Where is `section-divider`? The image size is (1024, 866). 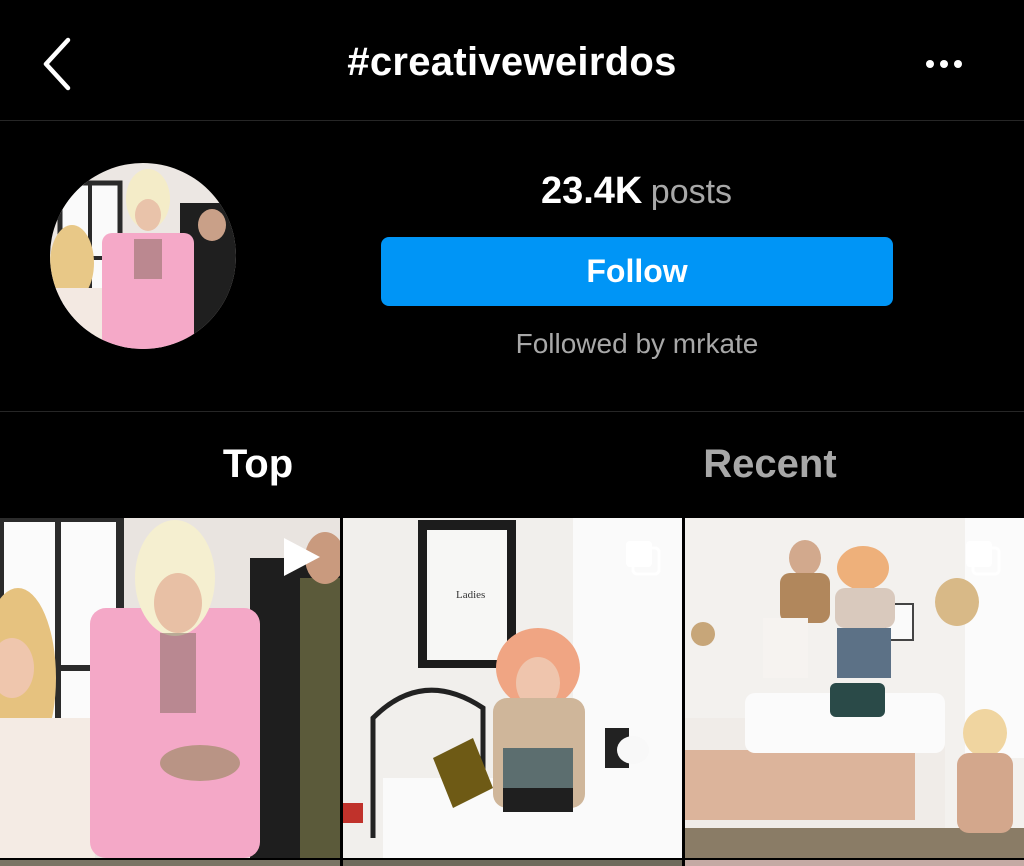
section-divider is located at coordinates (512, 411).